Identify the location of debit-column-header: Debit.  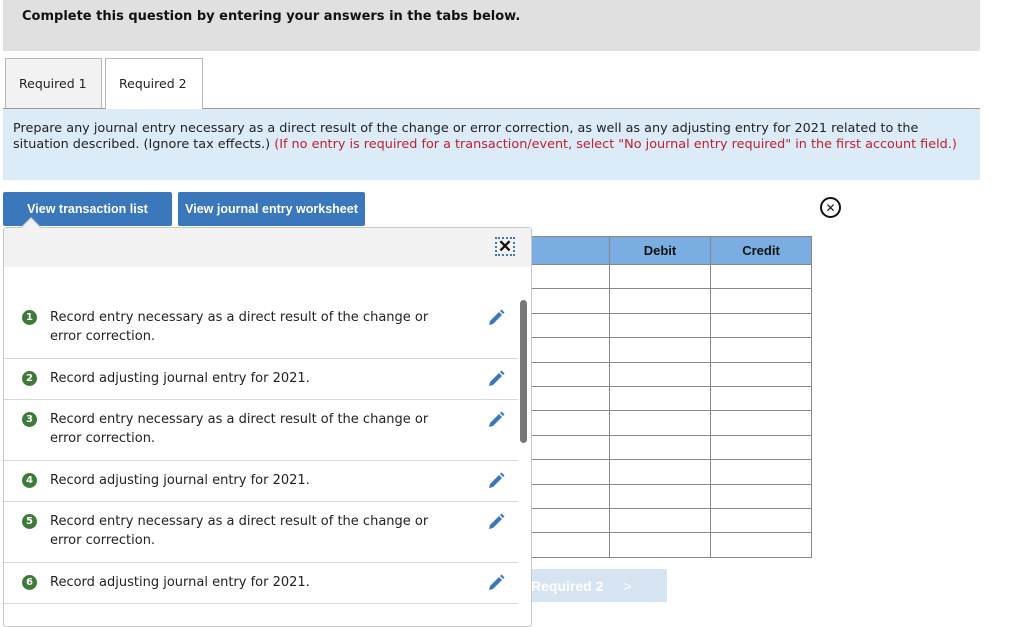
(660, 250).